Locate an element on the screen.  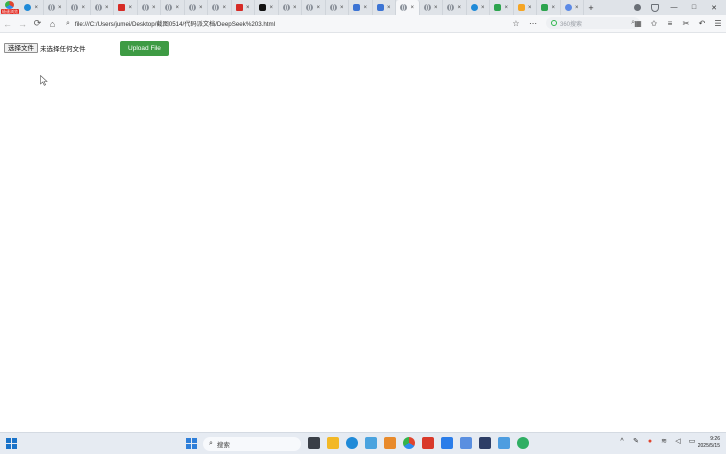
shield-icon is located at coordinates (655, 7).